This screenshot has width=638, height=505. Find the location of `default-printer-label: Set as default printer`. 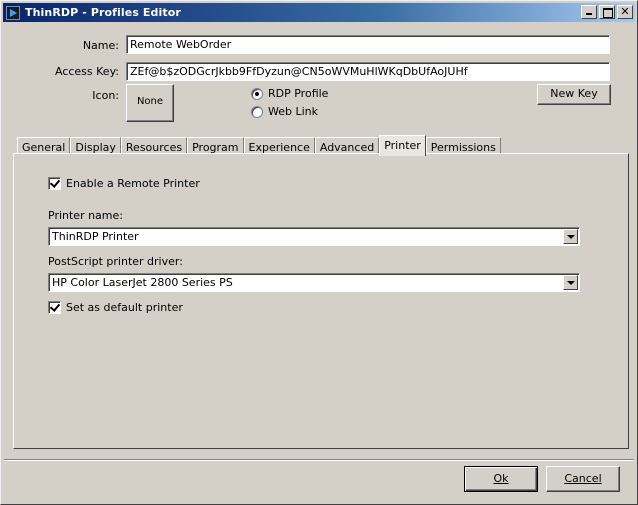

default-printer-label: Set as default printer is located at coordinates (124, 307).